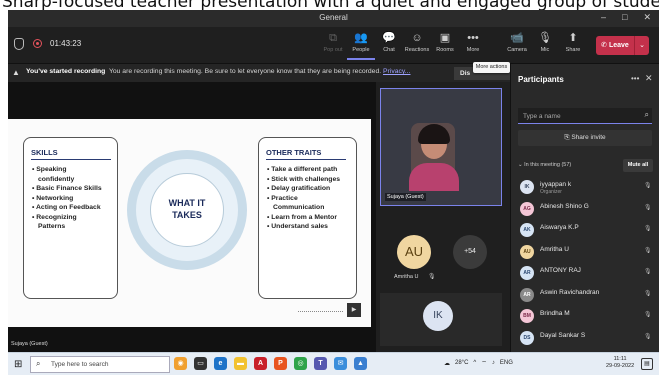 The image size is (659, 375). What do you see at coordinates (302, 217) in the screenshot?
I see `trait-item: • Learn from a Mentor` at bounding box center [302, 217].